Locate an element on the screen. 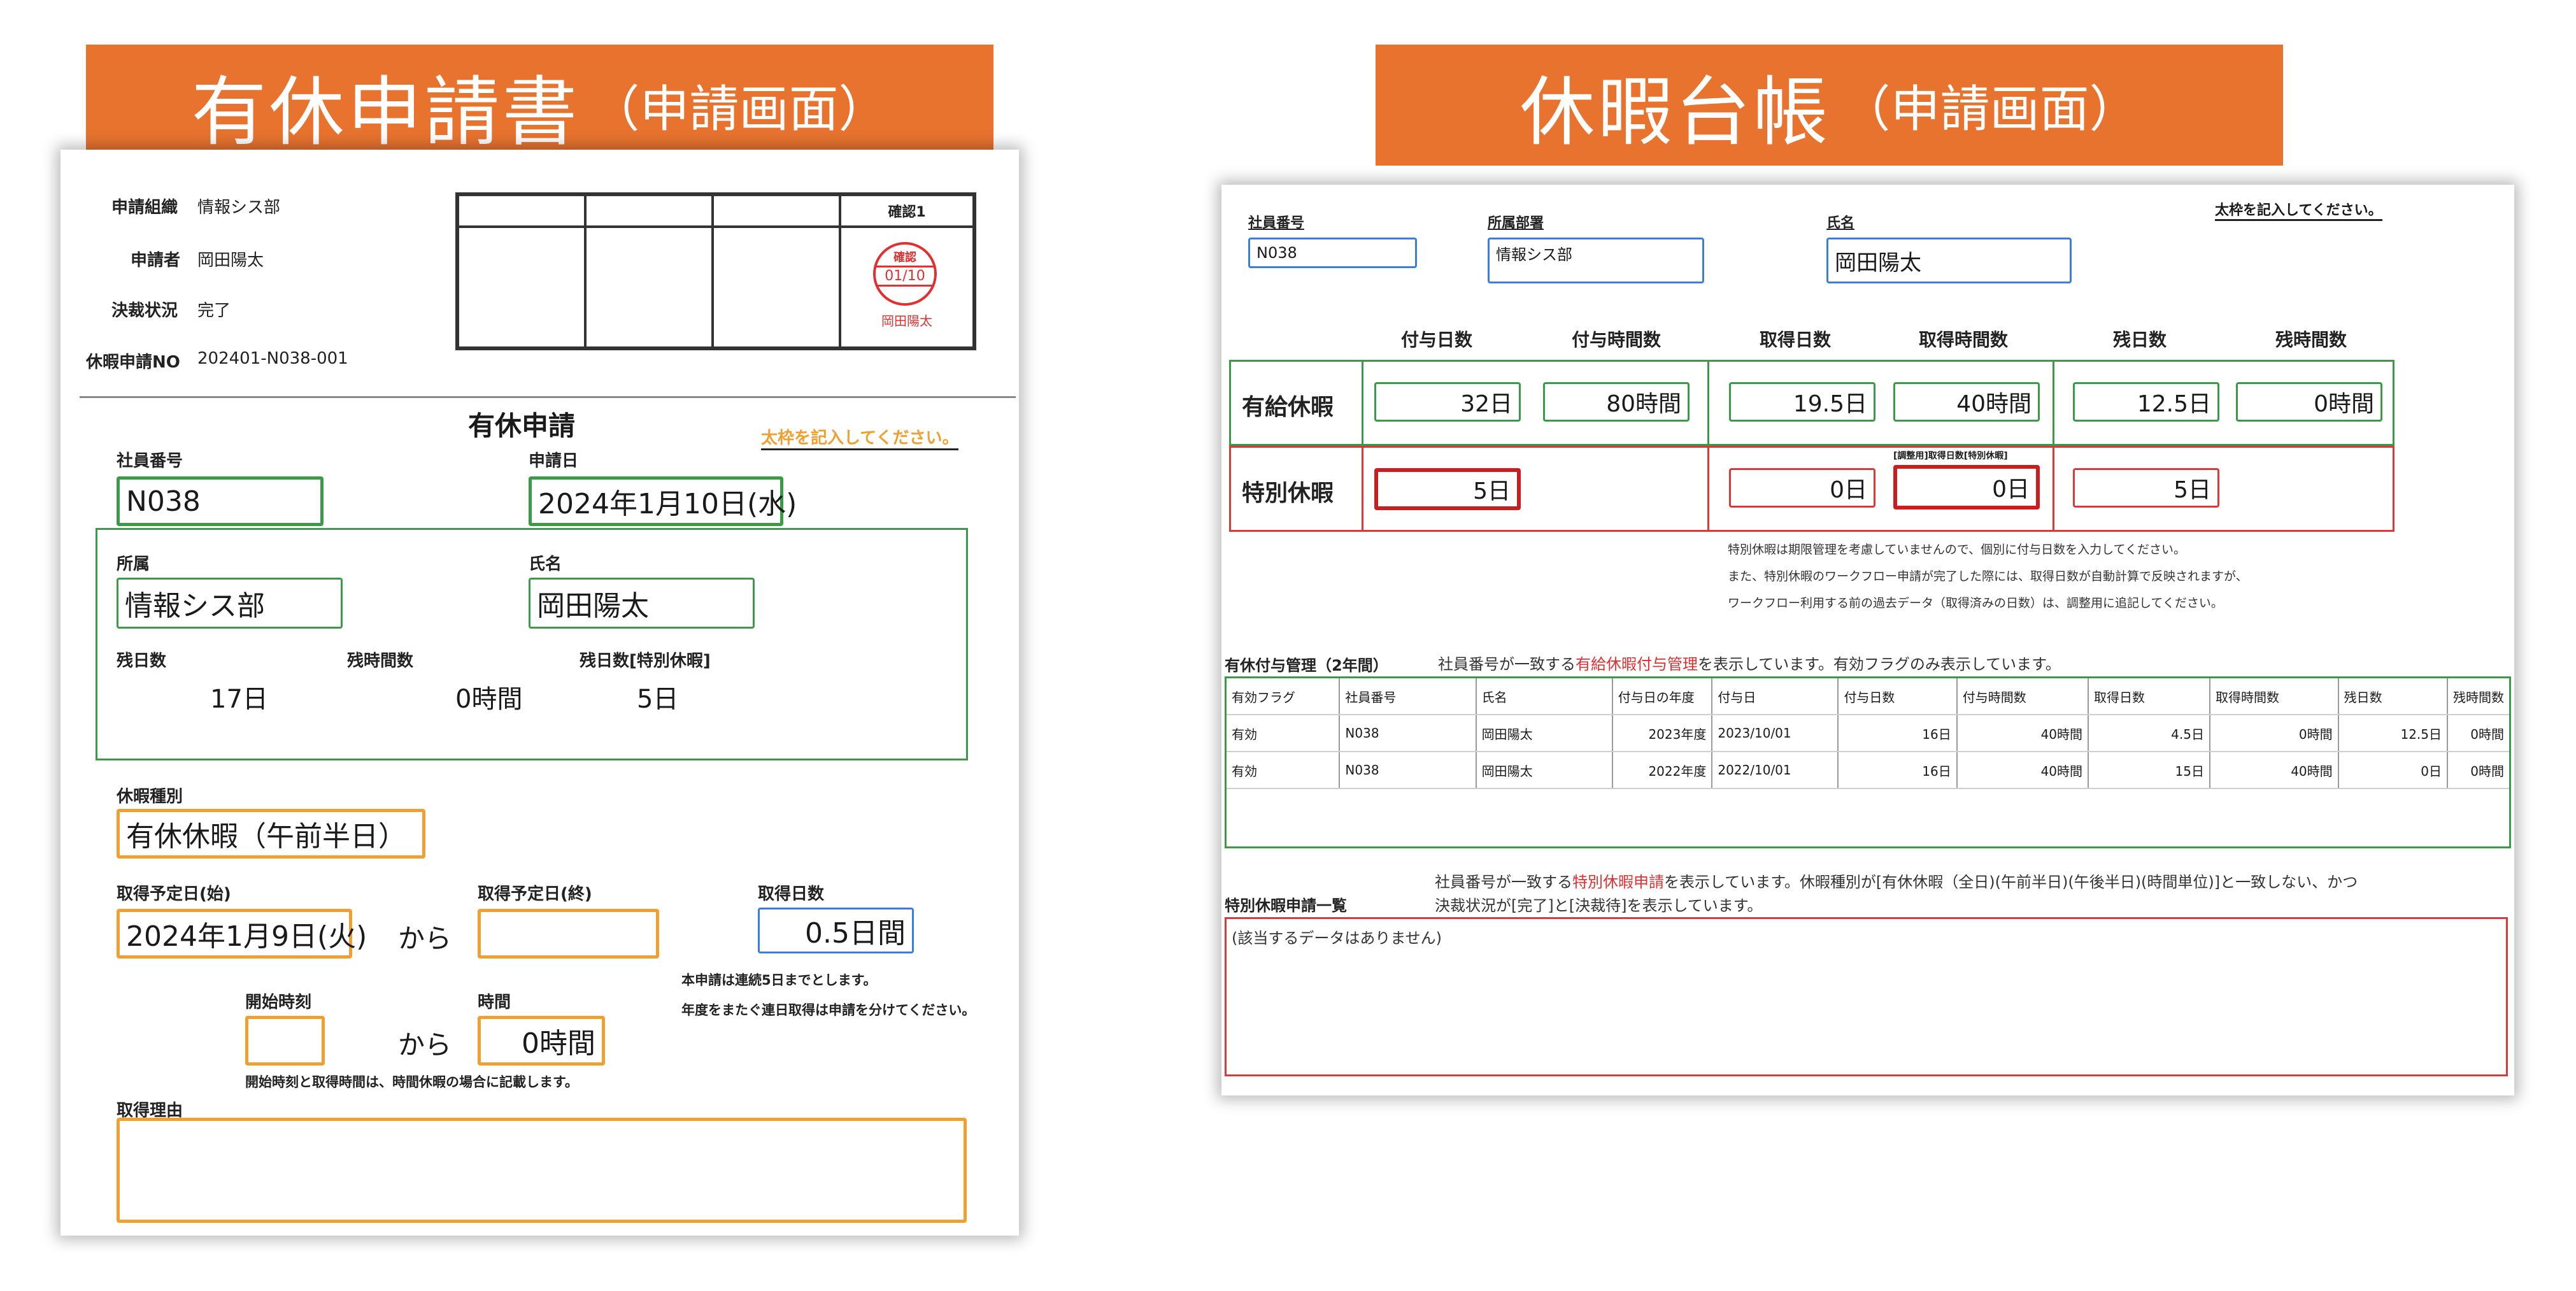 This screenshot has width=2576, height=1291. seal-name-text: 岡田陽太 is located at coordinates (907, 321).